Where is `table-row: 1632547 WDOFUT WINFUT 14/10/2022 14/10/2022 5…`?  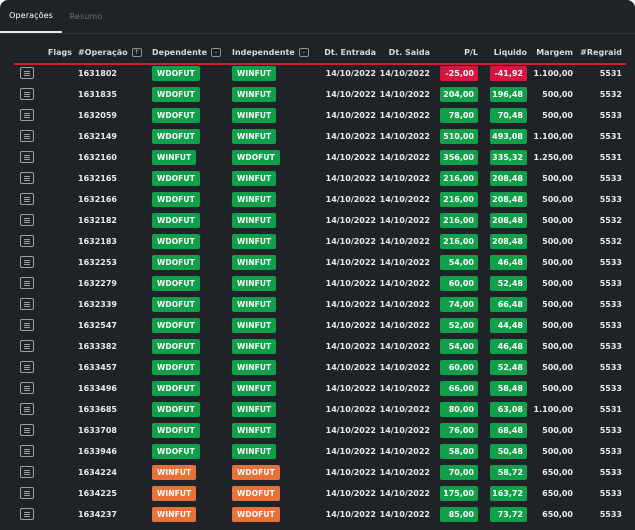
table-row: 1632547 WDOFUT WINFUT 14/10/2022 14/10/2022 5… is located at coordinates (317, 325).